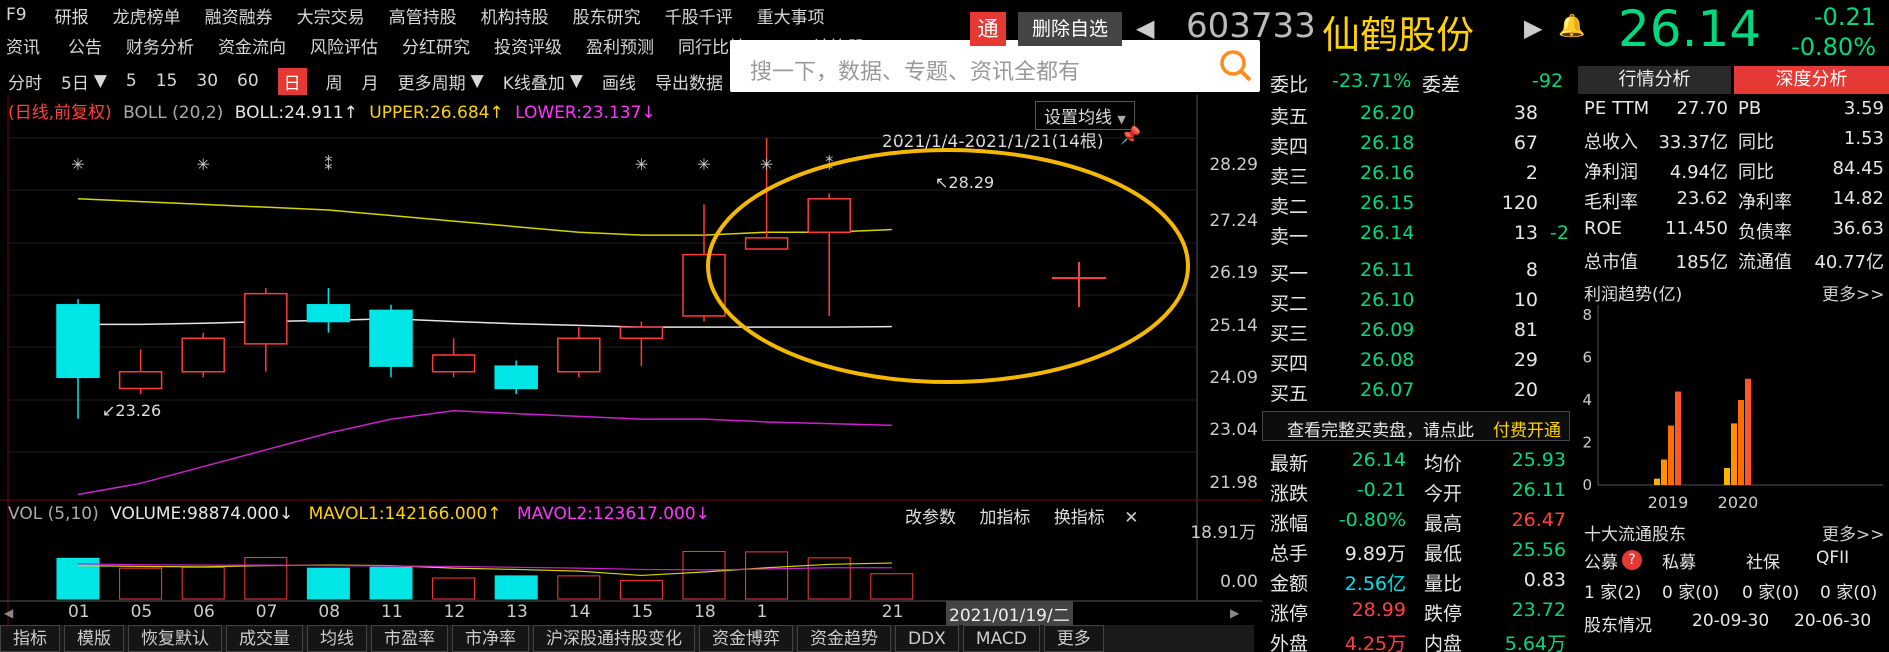  Describe the element at coordinates (844, 638) in the screenshot. I see `tab-fund-trend: 资金趋势` at that location.